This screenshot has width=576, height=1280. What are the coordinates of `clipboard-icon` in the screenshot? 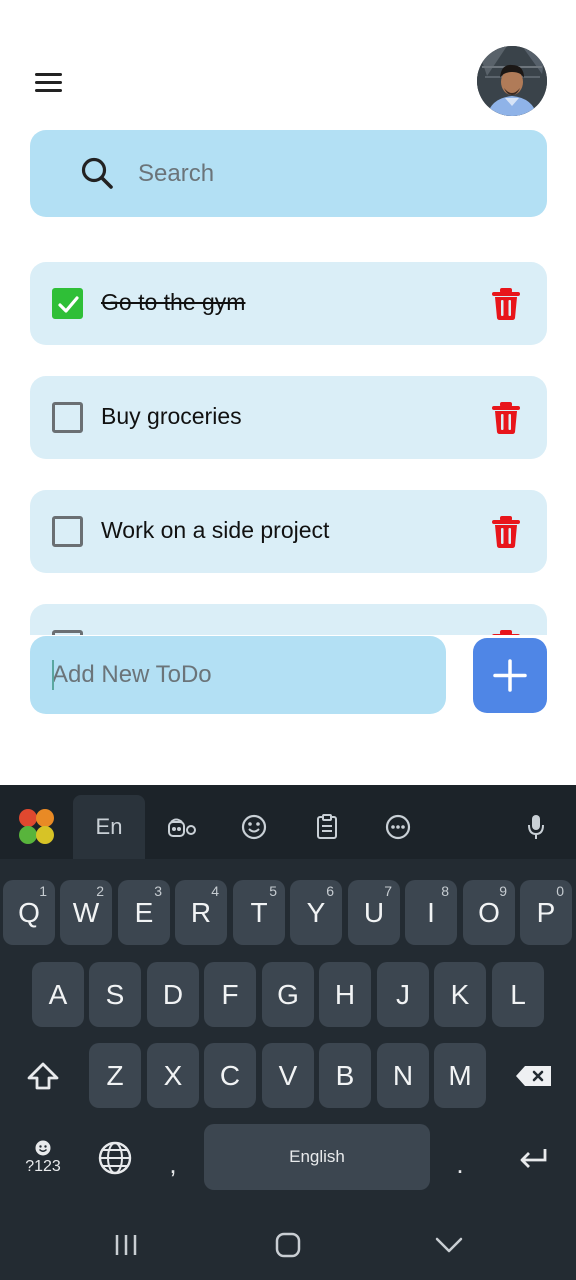 It's located at (327, 827).